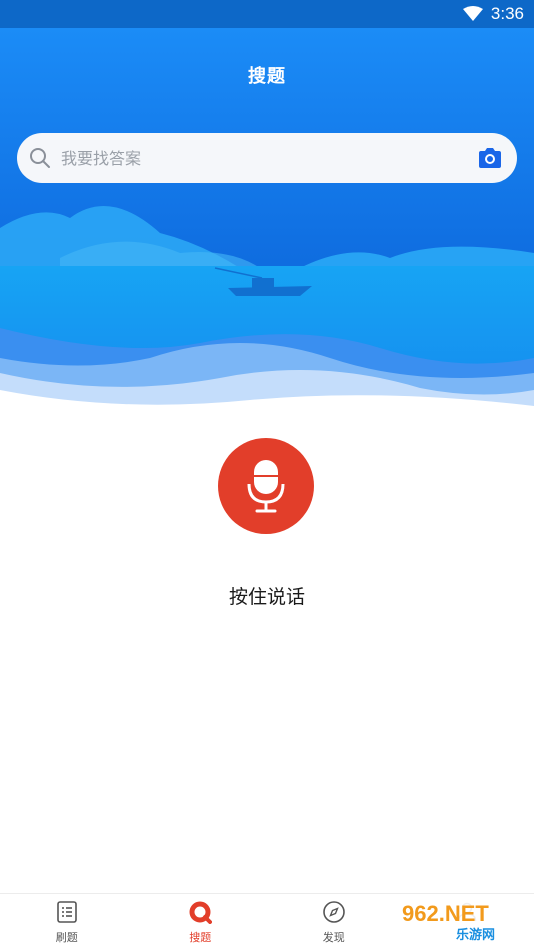  Describe the element at coordinates (201, 912) in the screenshot. I see `search-o-icon` at that location.